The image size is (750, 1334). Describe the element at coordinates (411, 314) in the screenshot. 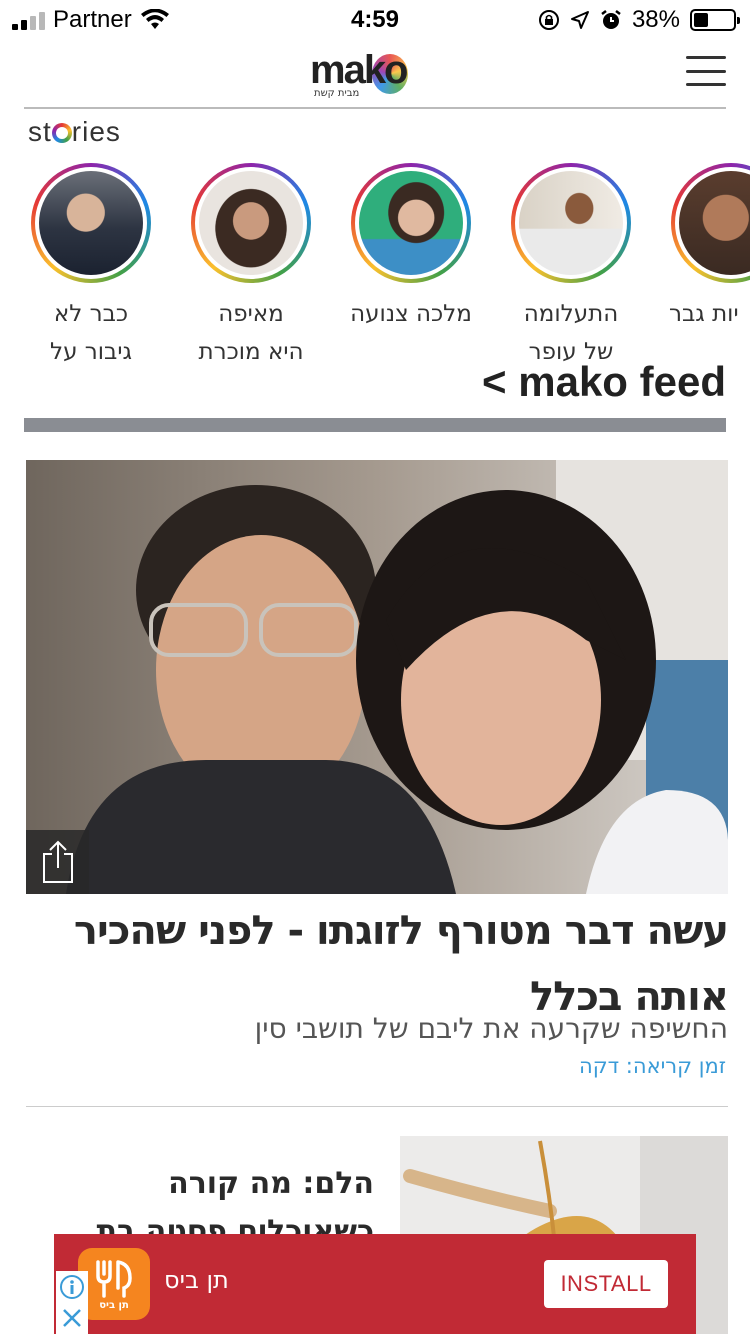

I see `story-label: מלכה צנועה` at that location.